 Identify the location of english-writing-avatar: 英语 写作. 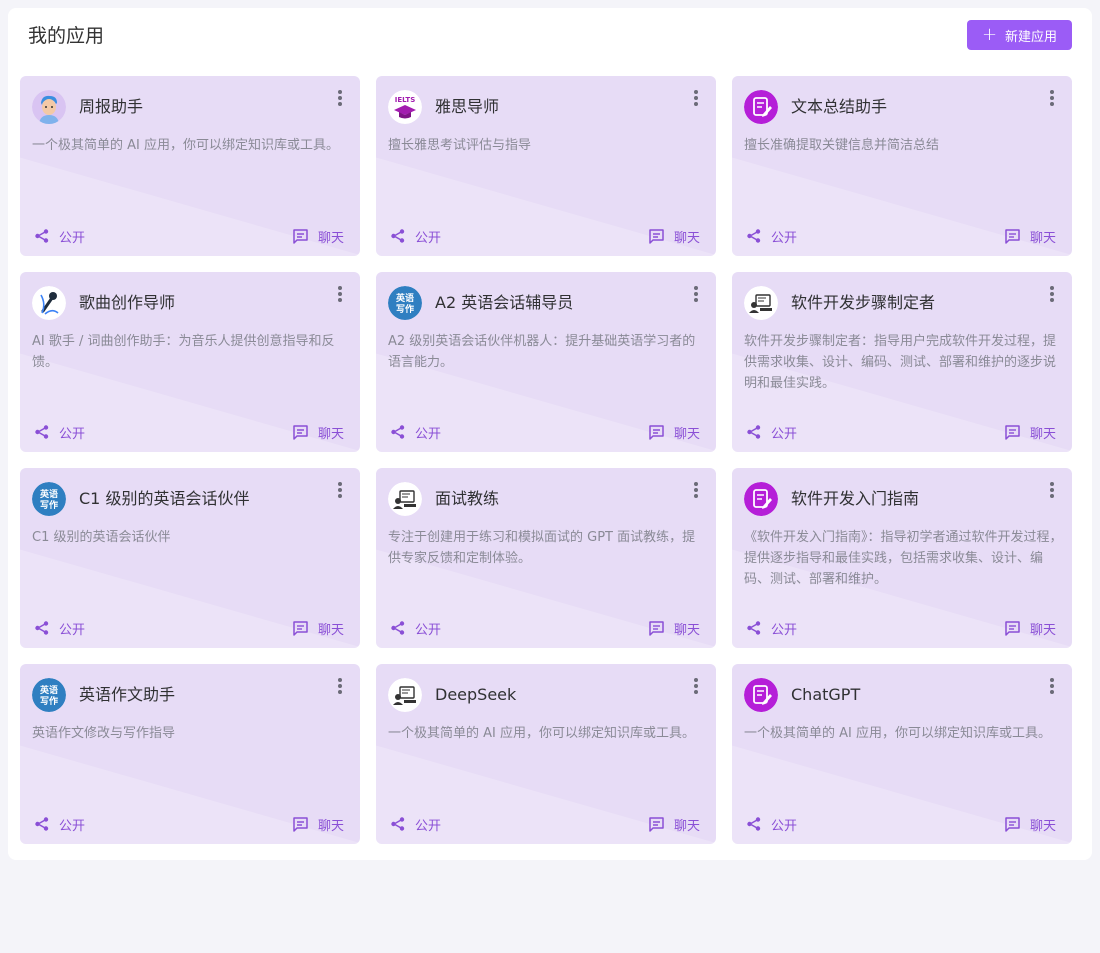
(49, 499).